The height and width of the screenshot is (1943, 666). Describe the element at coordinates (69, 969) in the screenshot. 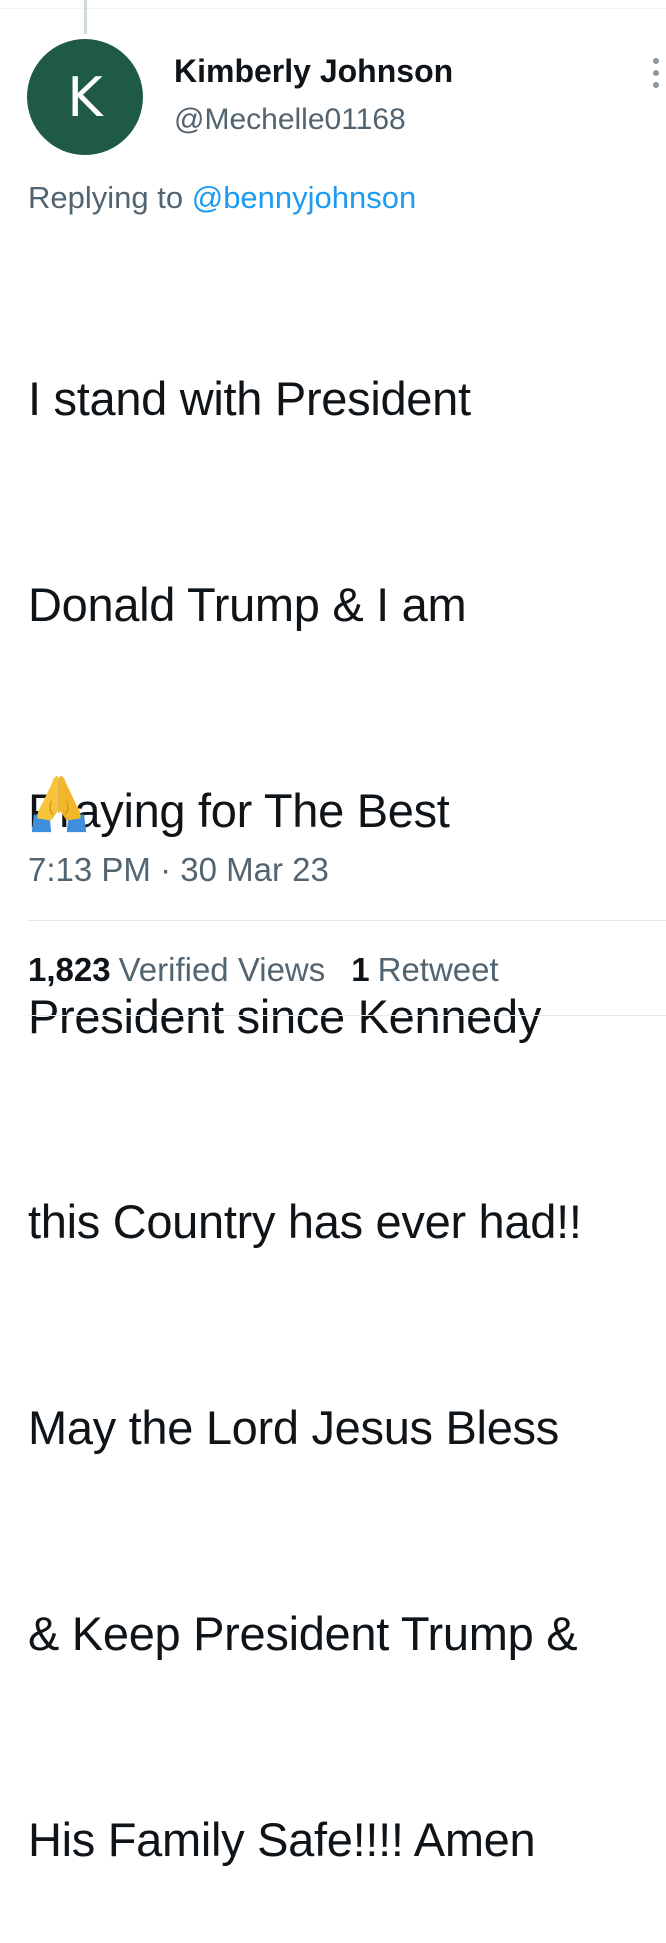

I see `views-count: 1,823` at that location.